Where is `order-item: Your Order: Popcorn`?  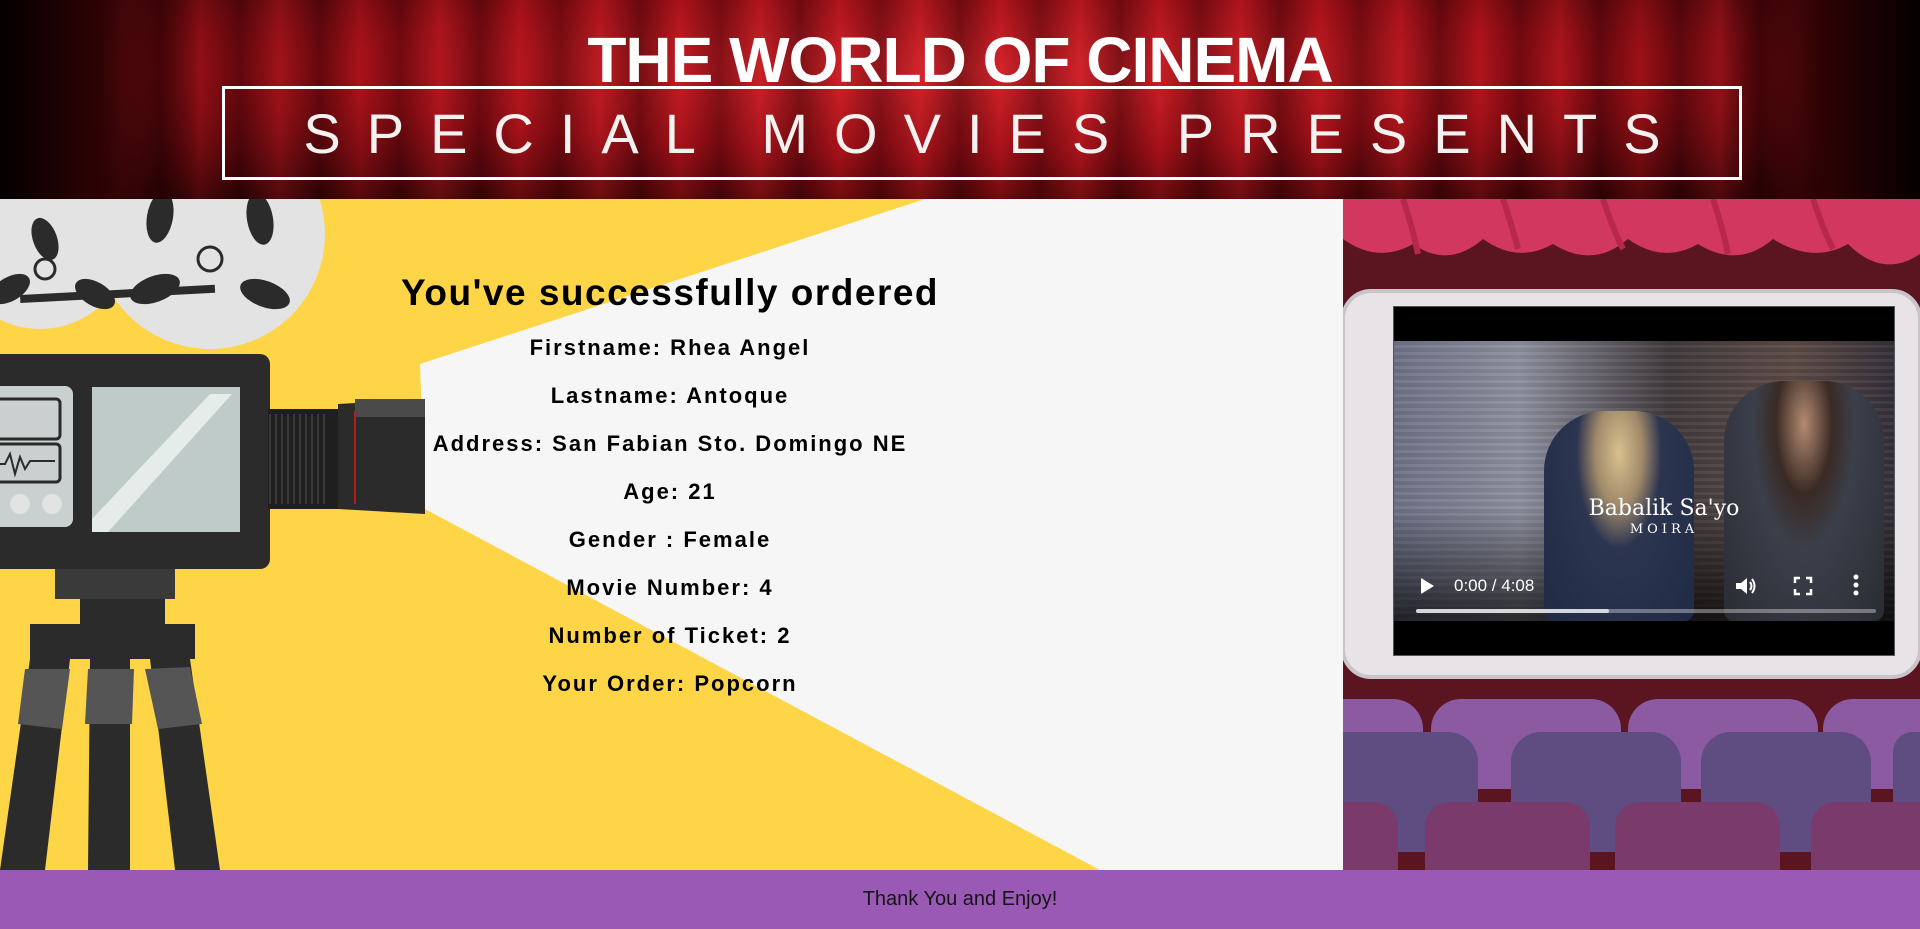
order-item: Your Order: Popcorn is located at coordinates (670, 683).